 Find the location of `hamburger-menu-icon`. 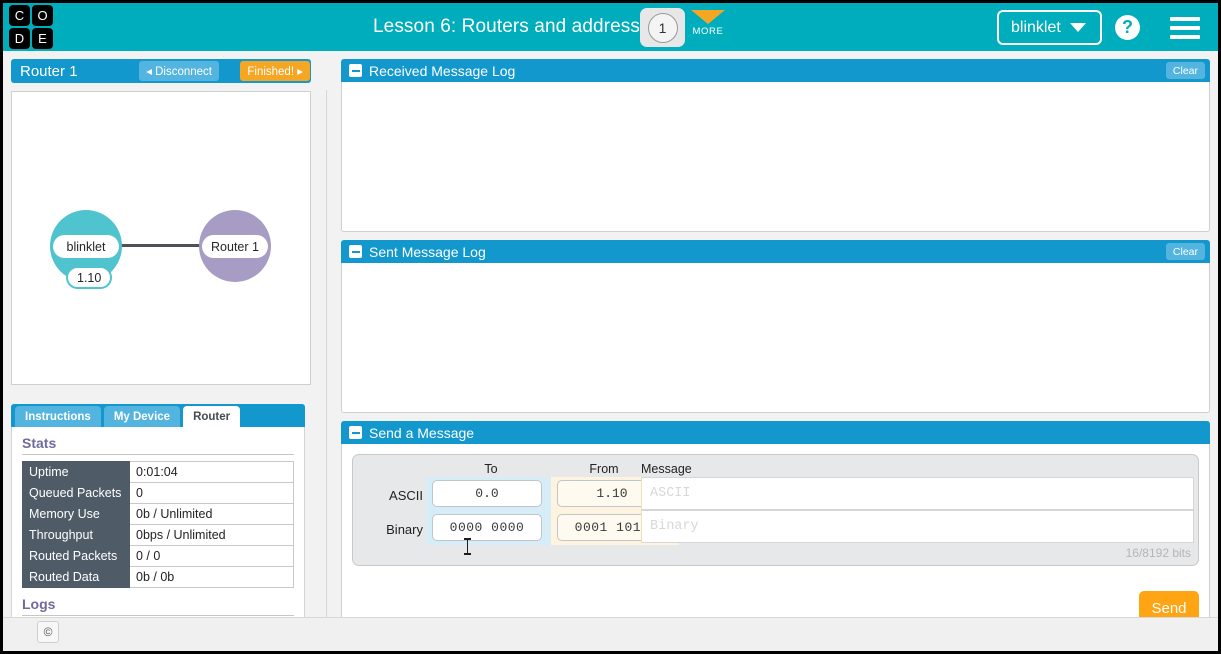

hamburger-menu-icon is located at coordinates (1185, 28).